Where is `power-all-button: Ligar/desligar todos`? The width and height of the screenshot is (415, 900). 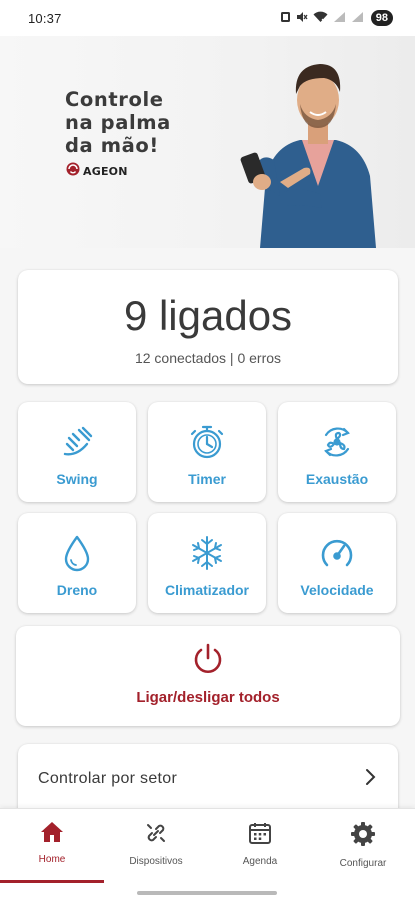 power-all-button: Ligar/desligar todos is located at coordinates (208, 676).